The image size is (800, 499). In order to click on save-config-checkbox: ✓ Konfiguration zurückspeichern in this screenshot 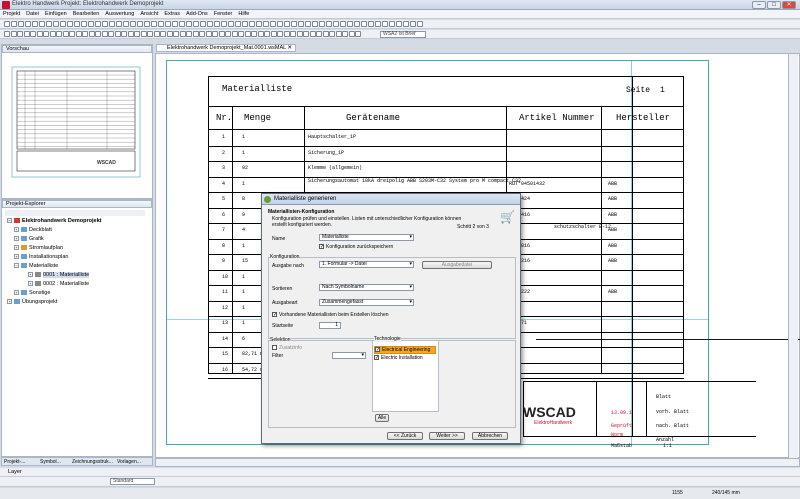, I will do `click(356, 247)`.